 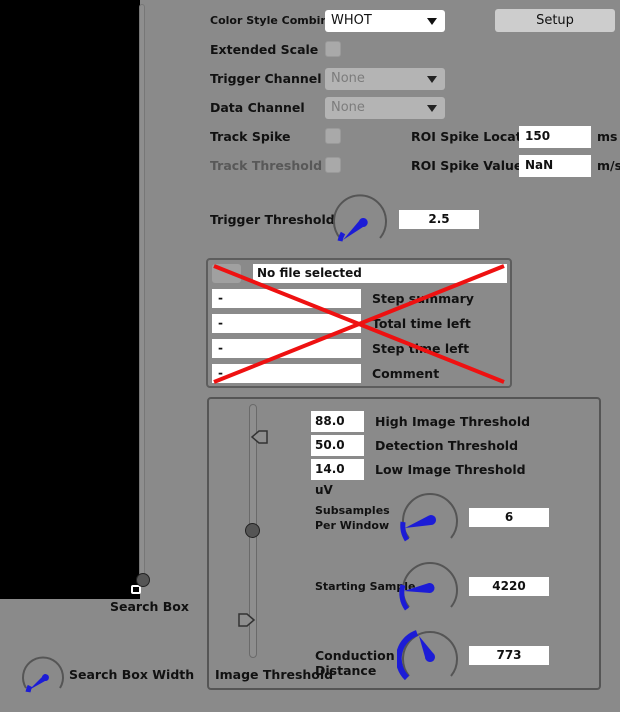 I want to click on high-threshold-input: 88.0 uV, so click(x=337, y=430).